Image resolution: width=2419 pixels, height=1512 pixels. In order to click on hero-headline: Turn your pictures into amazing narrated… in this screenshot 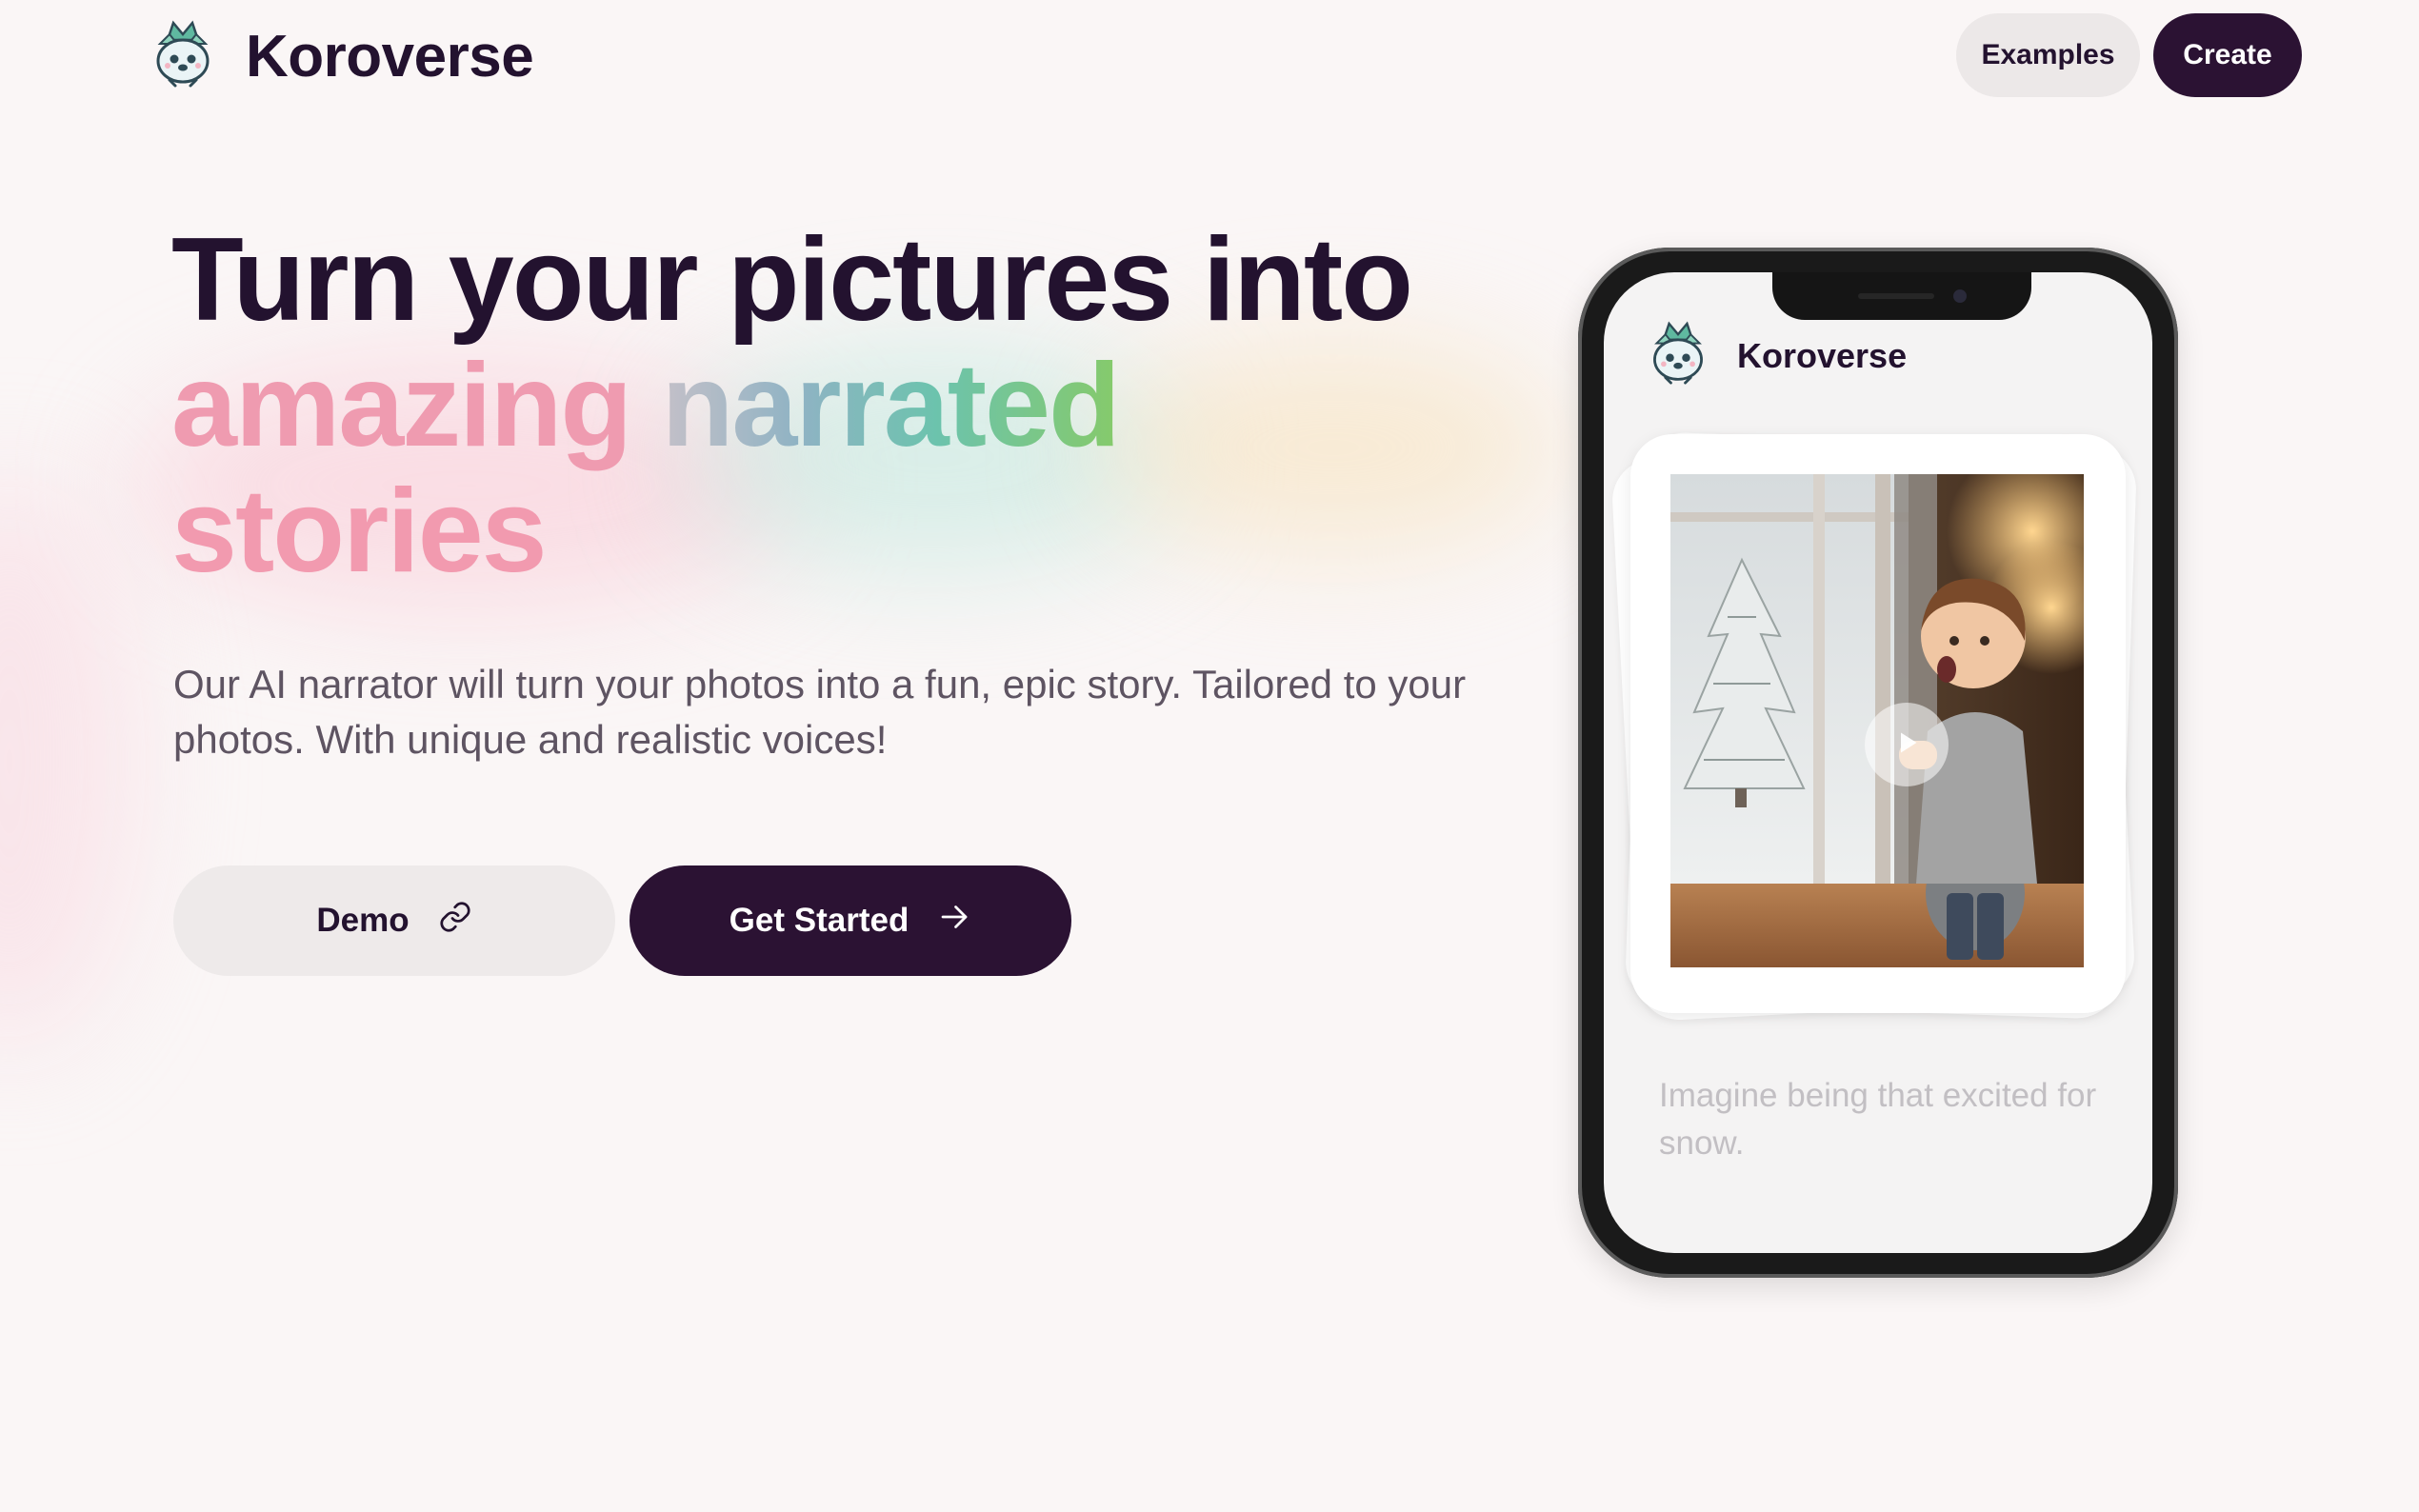, I will do `click(792, 405)`.